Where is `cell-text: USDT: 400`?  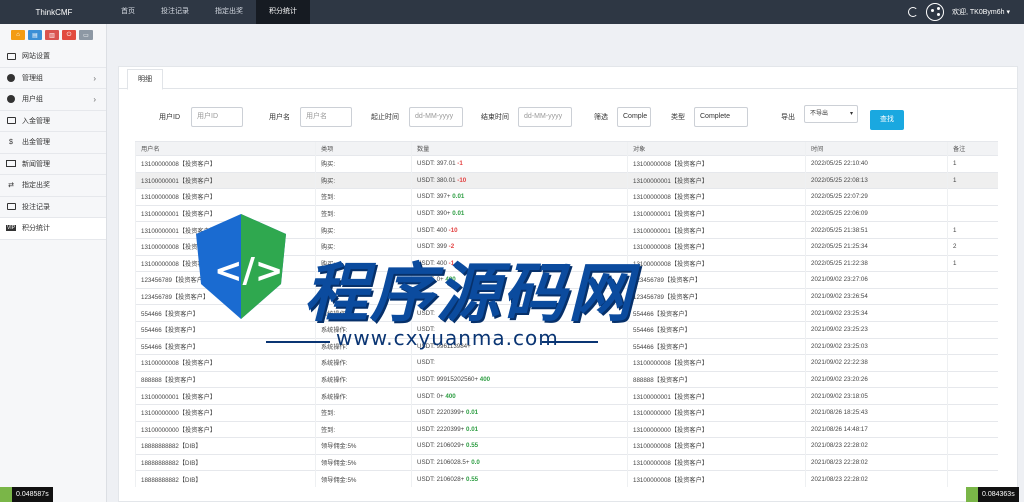
cell-text: USDT: 400 is located at coordinates (432, 263).